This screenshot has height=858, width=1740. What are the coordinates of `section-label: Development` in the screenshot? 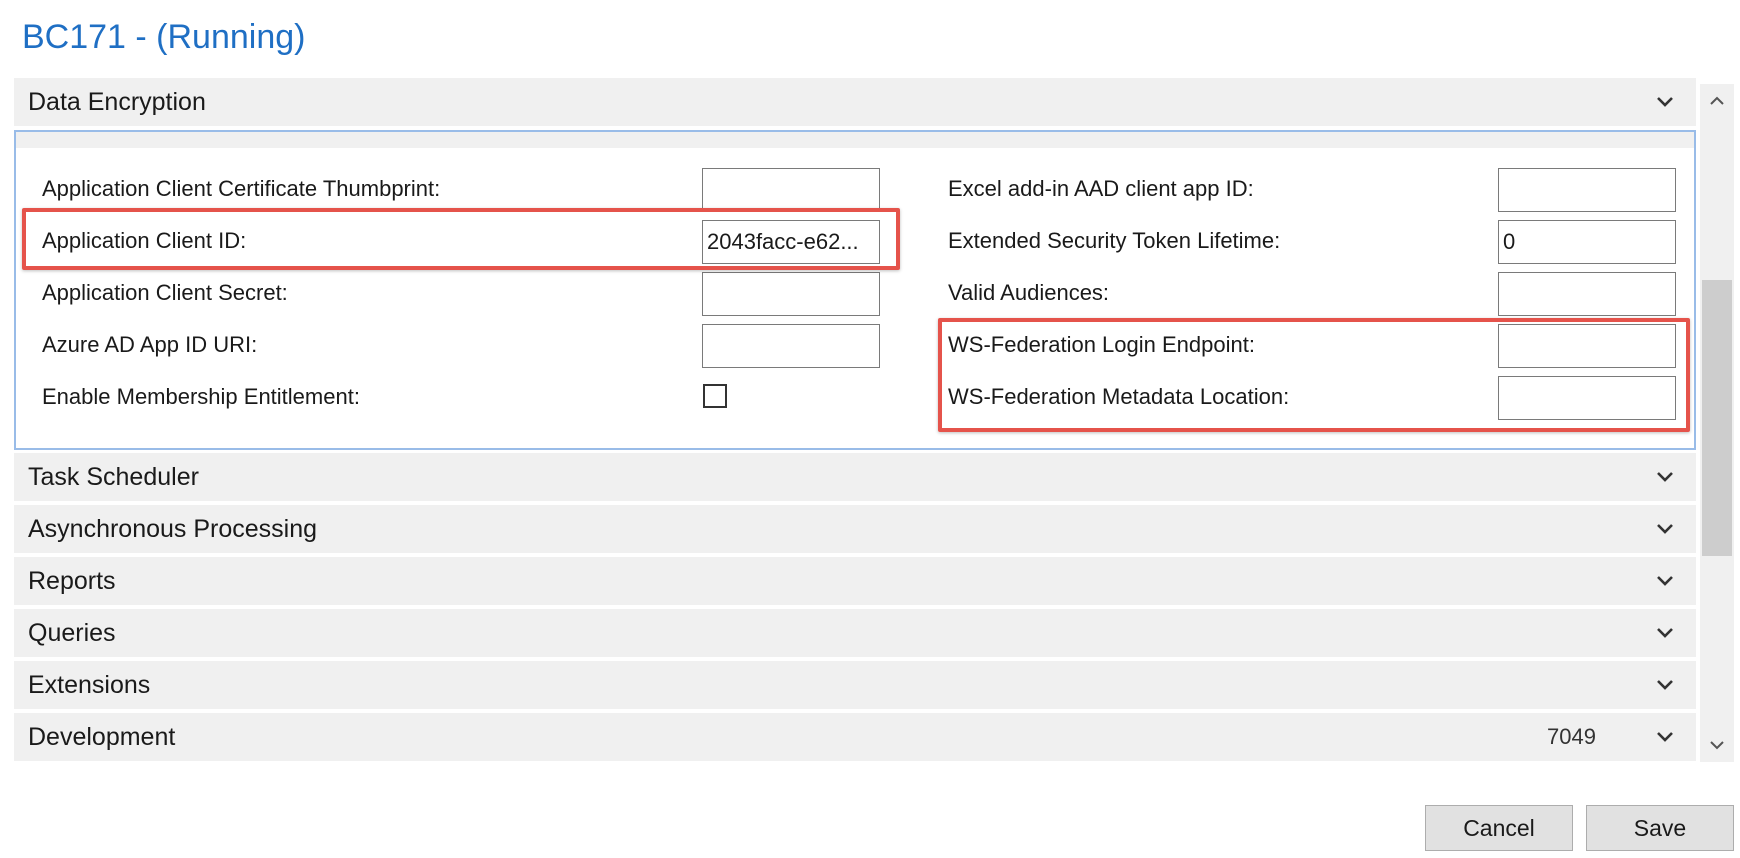 It's located at (102, 736).